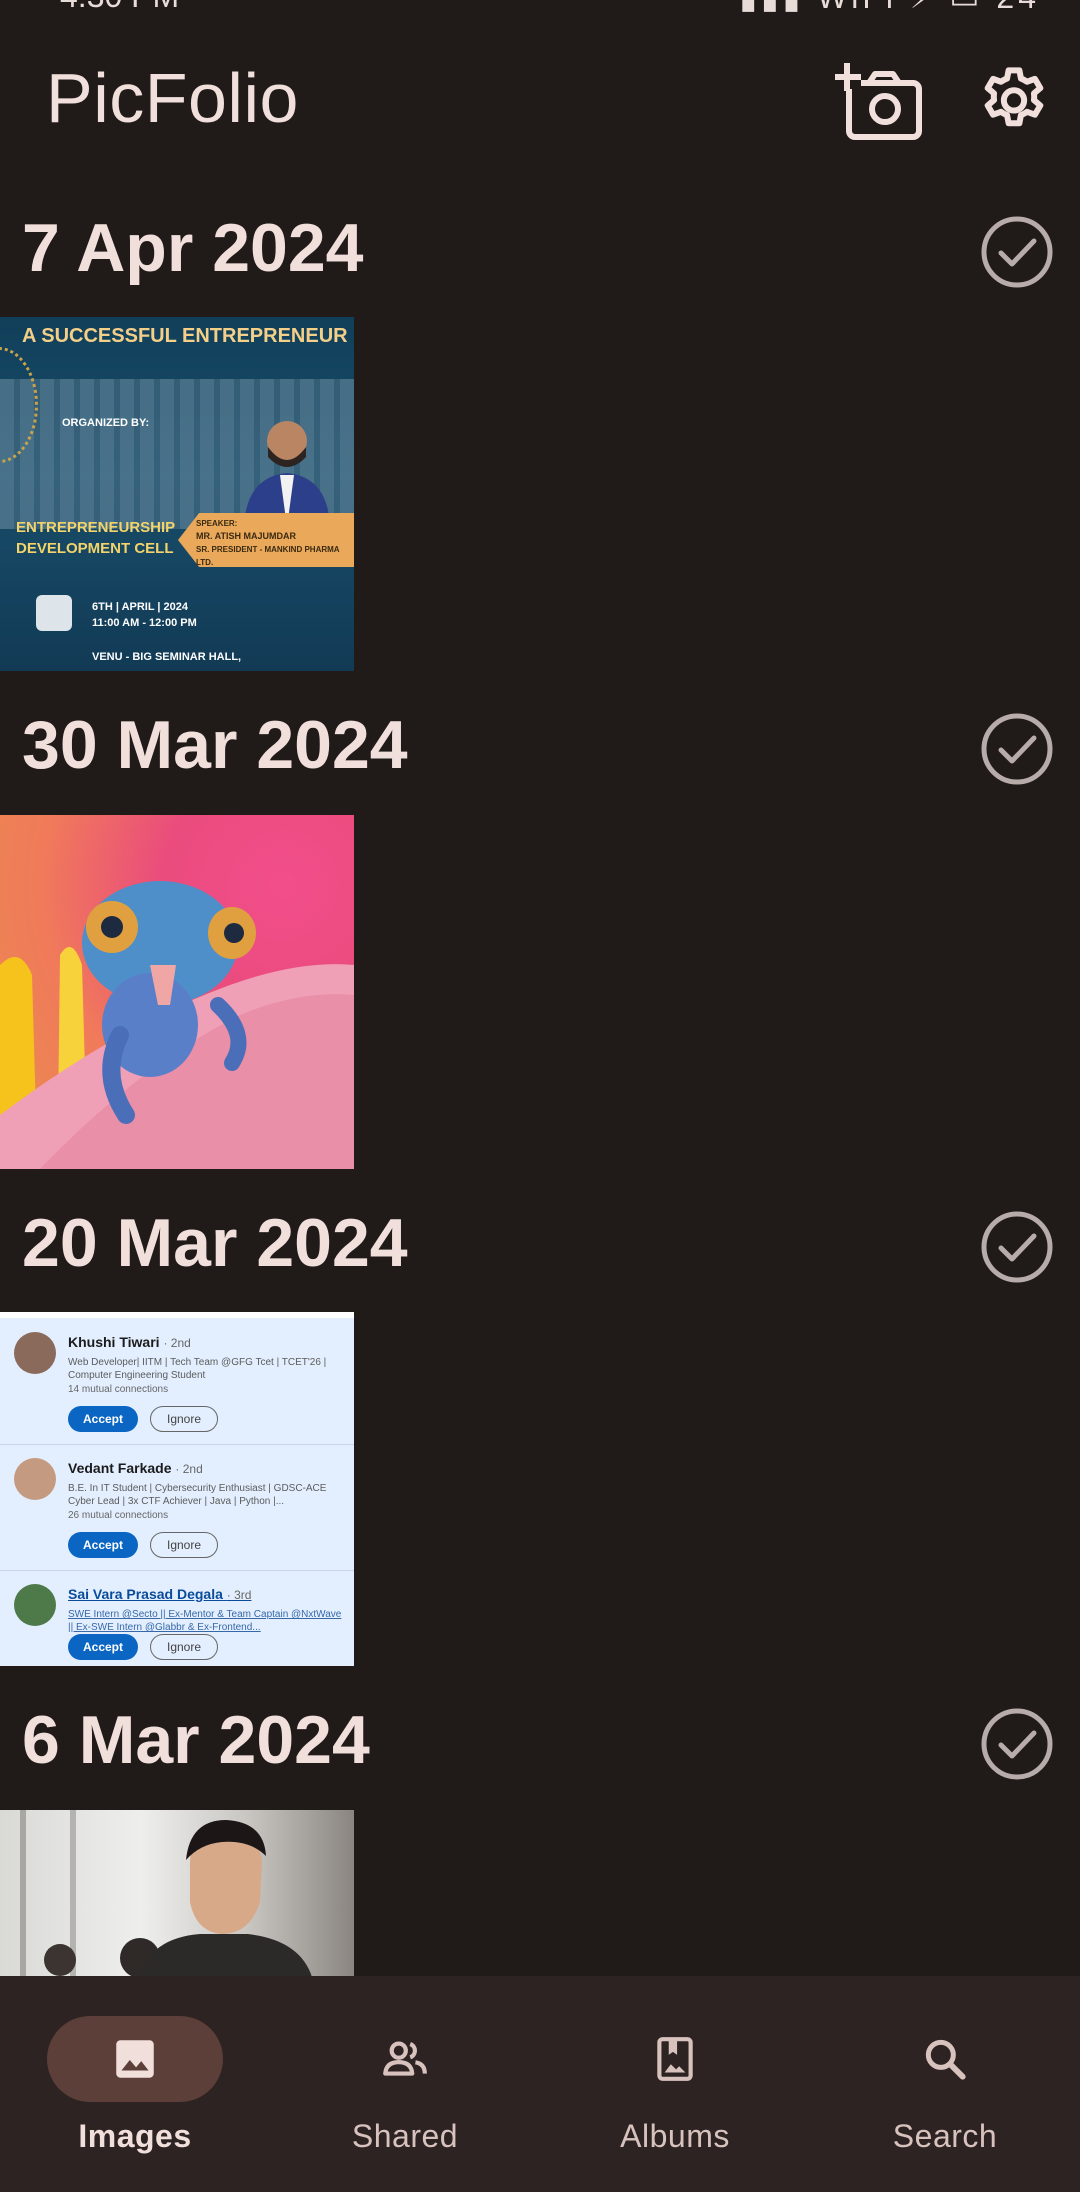  I want to click on status-bar: 4:30 PM ▮▮▮ WiFi ⚡ ▭ 24, so click(540, 10).